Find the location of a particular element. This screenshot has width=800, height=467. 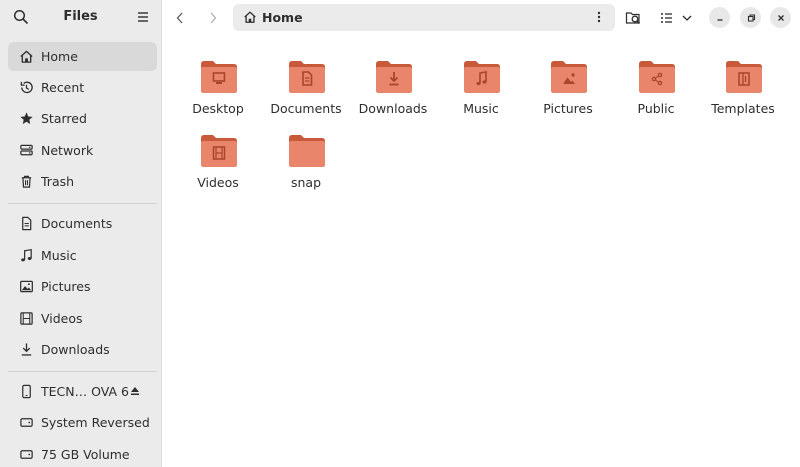

folder-public: Public is located at coordinates (656, 94).